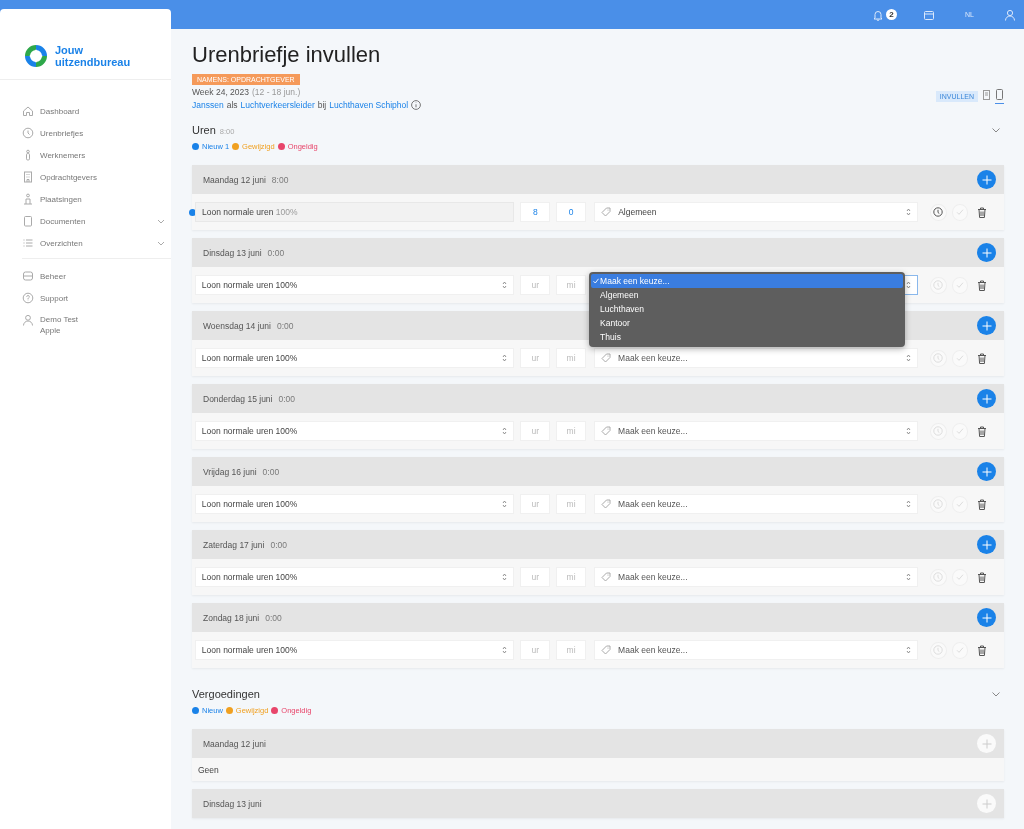  I want to click on page-title: Urenbriefje invullen, so click(287, 55).